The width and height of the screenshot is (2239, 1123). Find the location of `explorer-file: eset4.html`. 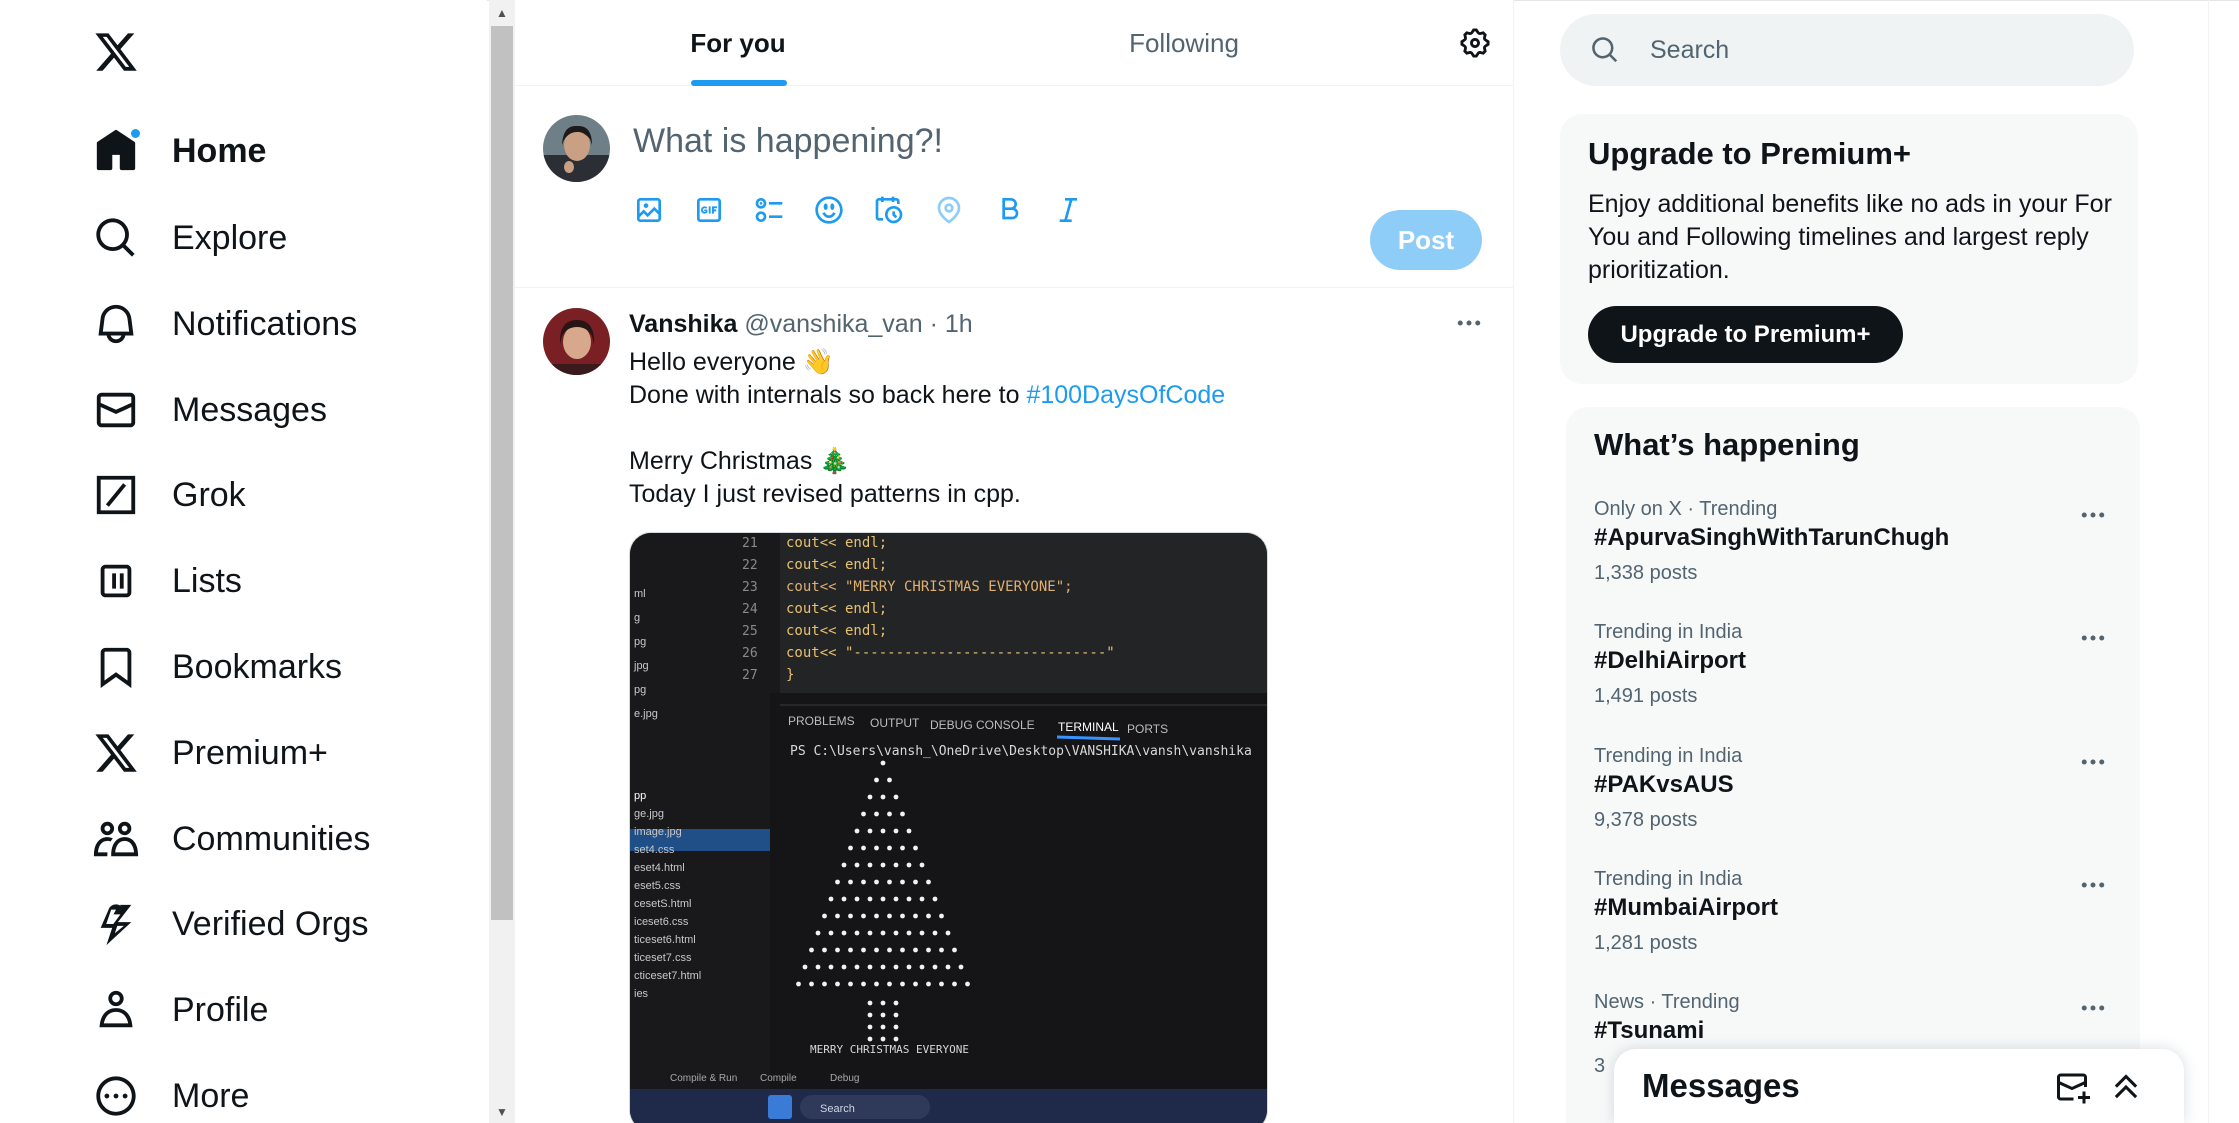

explorer-file: eset4.html is located at coordinates (659, 868).